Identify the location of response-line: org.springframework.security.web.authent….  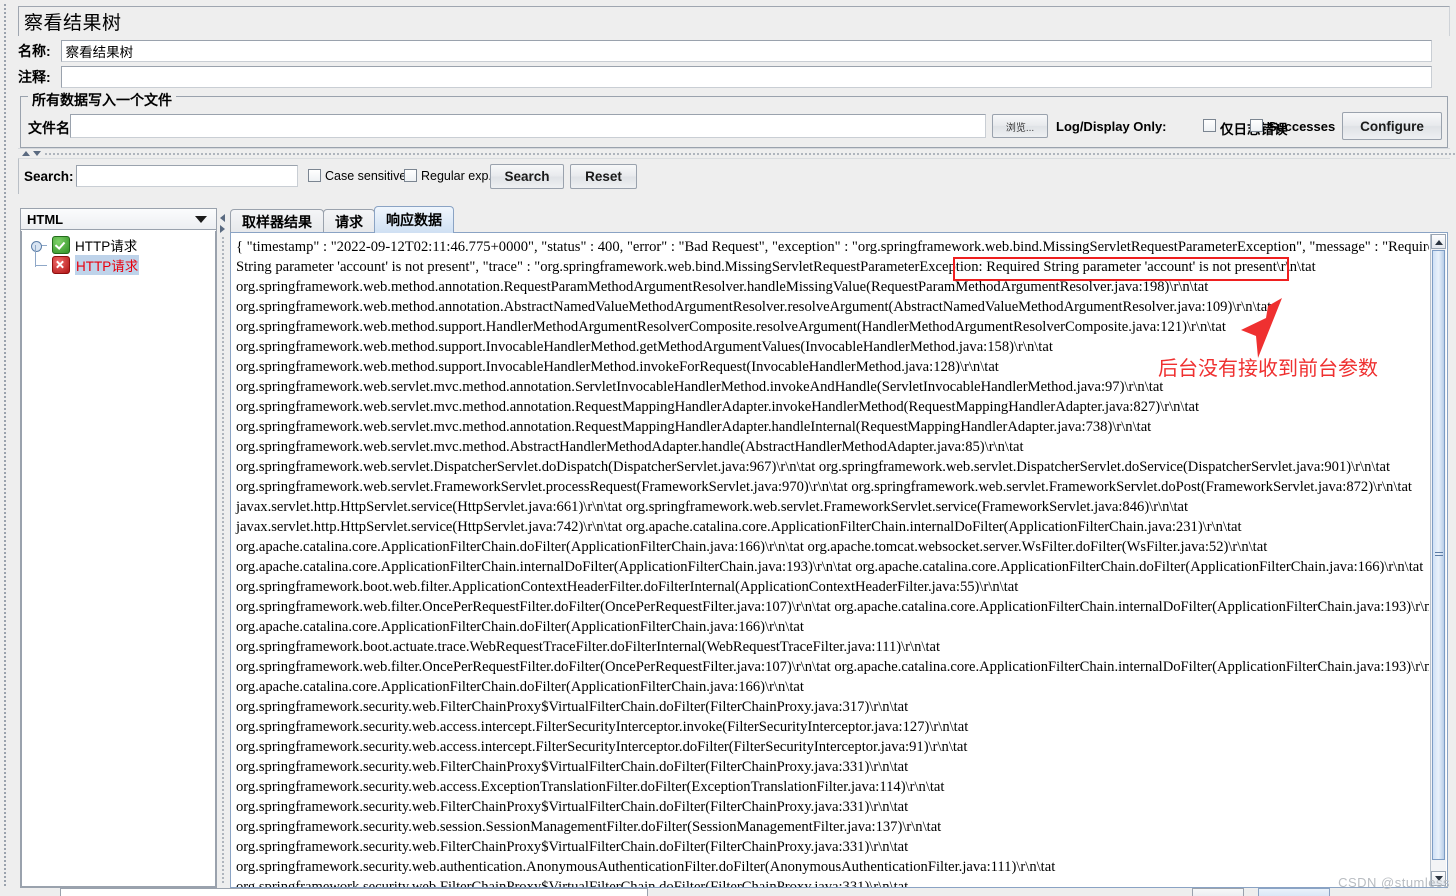
(646, 867).